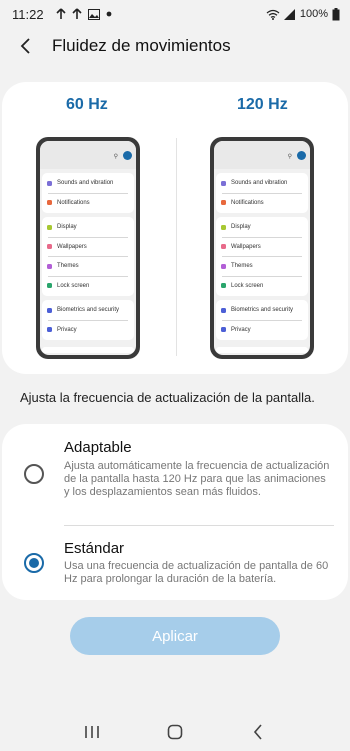 The width and height of the screenshot is (350, 751). What do you see at coordinates (28, 14) in the screenshot?
I see `status-time: 11:22` at bounding box center [28, 14].